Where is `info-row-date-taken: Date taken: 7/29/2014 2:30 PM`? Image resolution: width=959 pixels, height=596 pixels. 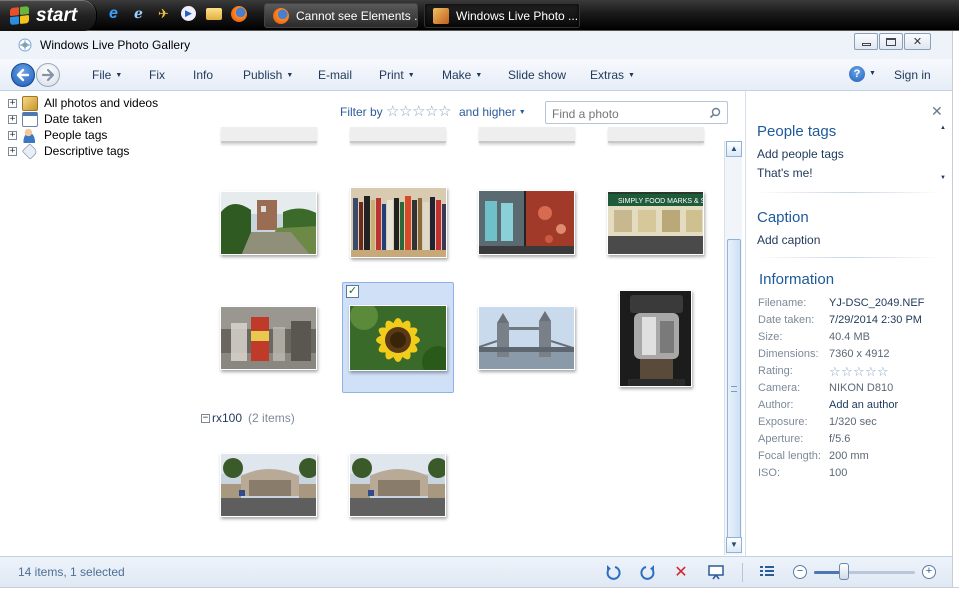 info-row-date-taken: Date taken: 7/29/2014 2:30 PM is located at coordinates (853, 321).